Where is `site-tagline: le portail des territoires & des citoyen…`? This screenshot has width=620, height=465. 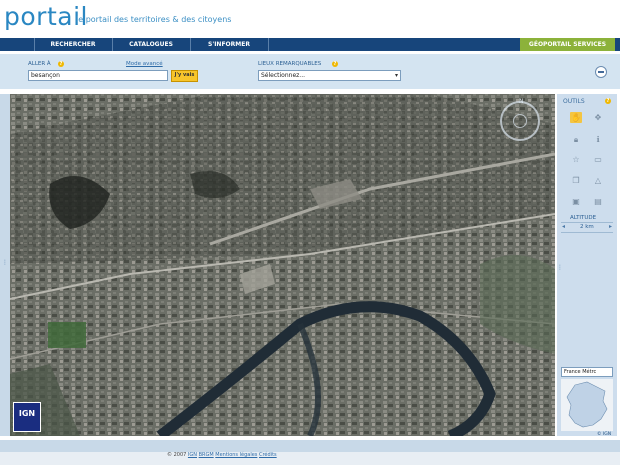
site-tagline: le portail des territoires & des citoyen… is located at coordinates (154, 19).